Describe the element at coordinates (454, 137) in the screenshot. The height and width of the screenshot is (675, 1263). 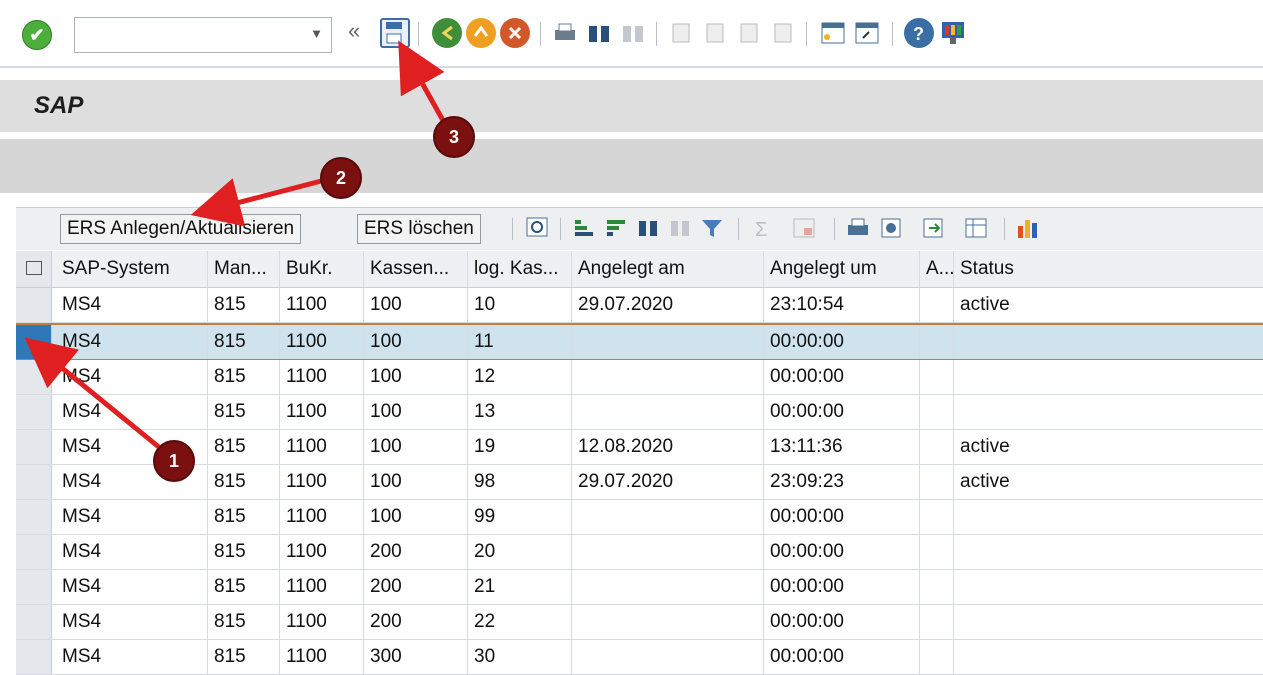
I see `callout-badge-3: 3` at that location.